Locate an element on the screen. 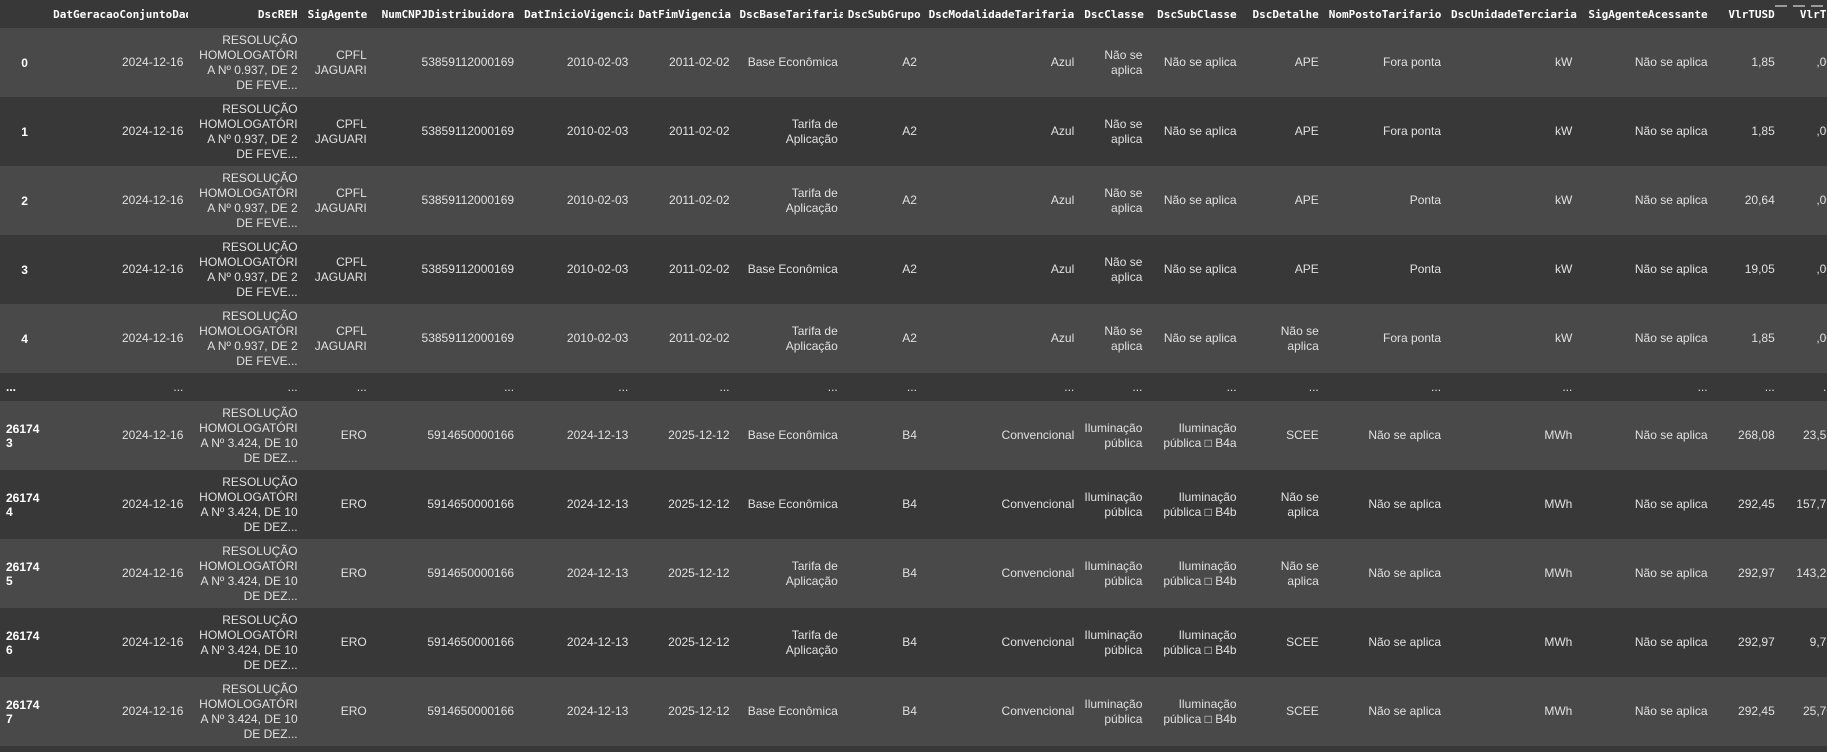  table-cell: APE is located at coordinates (1306, 62).